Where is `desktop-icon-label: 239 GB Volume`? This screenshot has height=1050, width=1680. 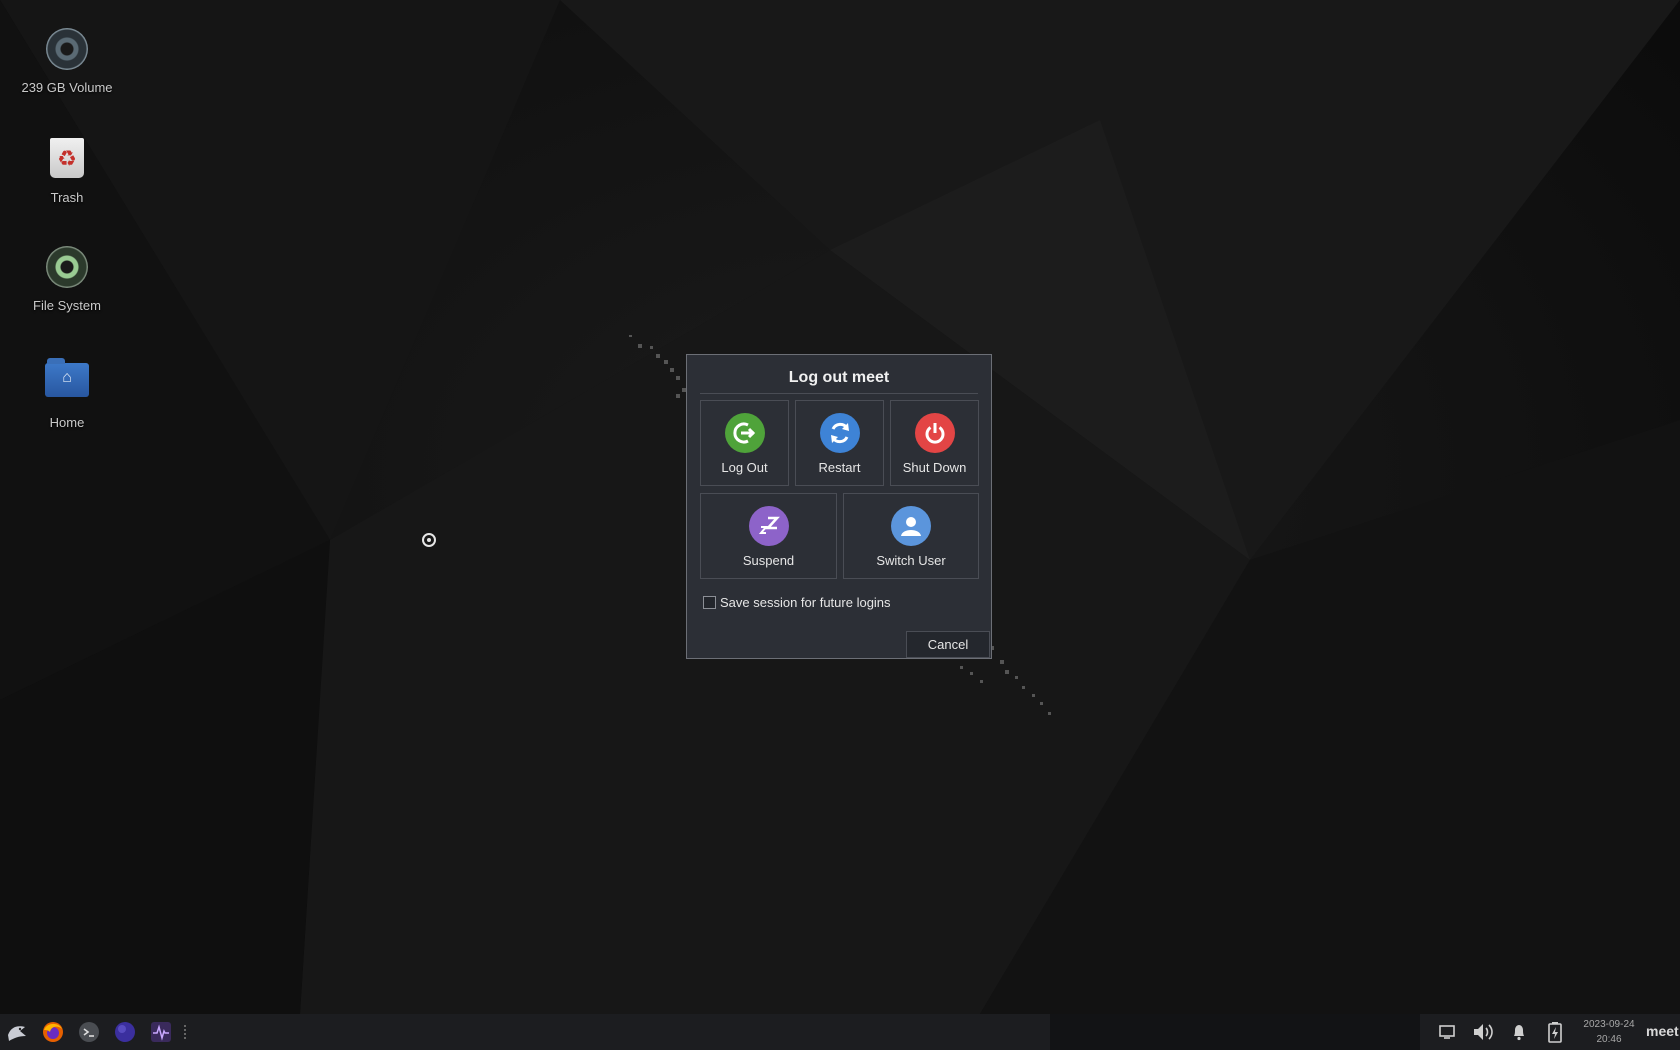
desktop-icon-label: 239 GB Volume is located at coordinates (67, 87).